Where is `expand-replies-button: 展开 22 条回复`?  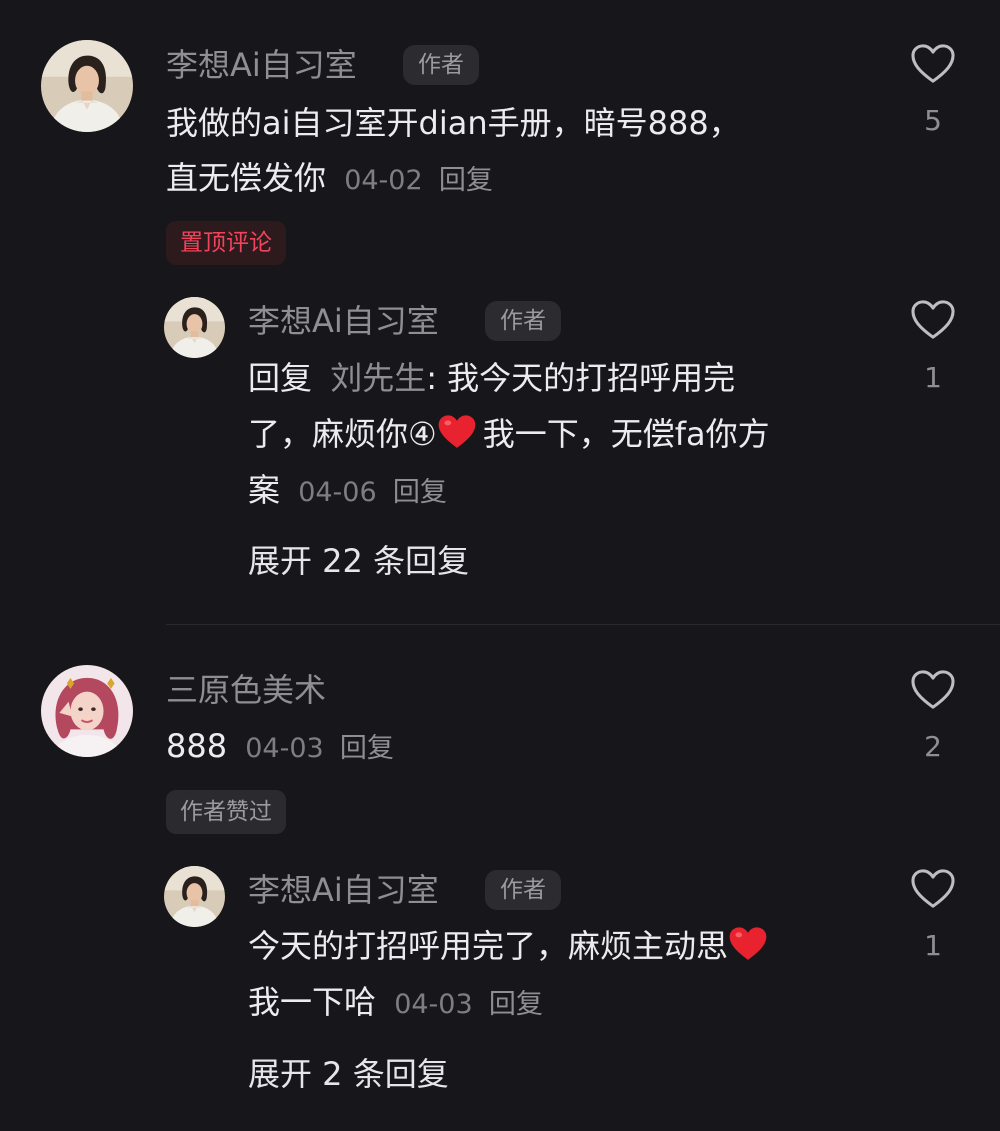 expand-replies-button: 展开 22 条回复 is located at coordinates (358, 561).